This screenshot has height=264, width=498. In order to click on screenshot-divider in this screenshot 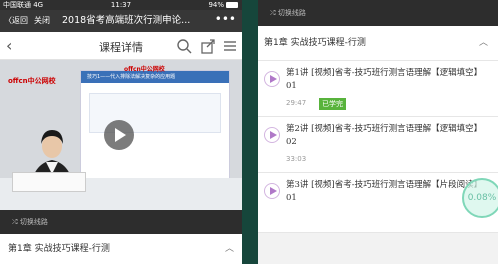, I will do `click(250, 132)`.